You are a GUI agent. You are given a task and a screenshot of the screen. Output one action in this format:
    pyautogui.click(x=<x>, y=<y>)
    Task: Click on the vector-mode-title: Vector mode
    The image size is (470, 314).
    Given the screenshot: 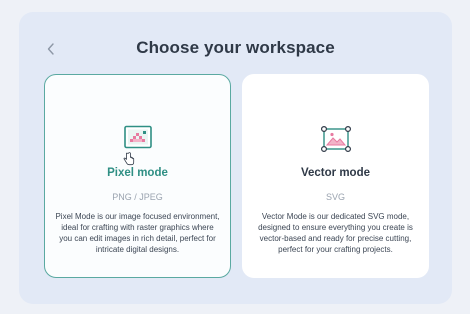 What is the action you would take?
    pyautogui.click(x=335, y=173)
    